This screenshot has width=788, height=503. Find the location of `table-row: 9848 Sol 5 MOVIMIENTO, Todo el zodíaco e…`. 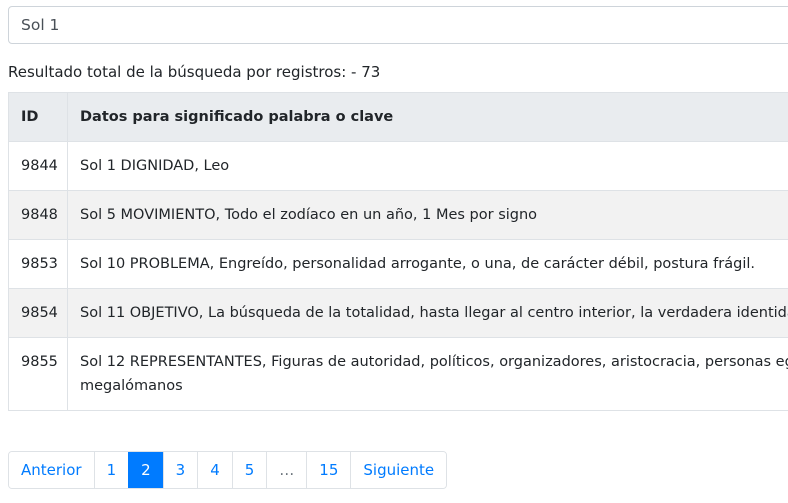

table-row: 9848 Sol 5 MOVIMIENTO, Todo el zodíaco e… is located at coordinates (398, 215).